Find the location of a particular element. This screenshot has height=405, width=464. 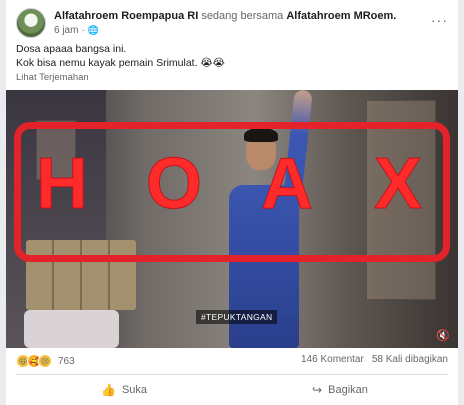

post-stats: 😆 🥰 😢 763 146 Komentar 58 Kali dibagikan is located at coordinates (232, 362).